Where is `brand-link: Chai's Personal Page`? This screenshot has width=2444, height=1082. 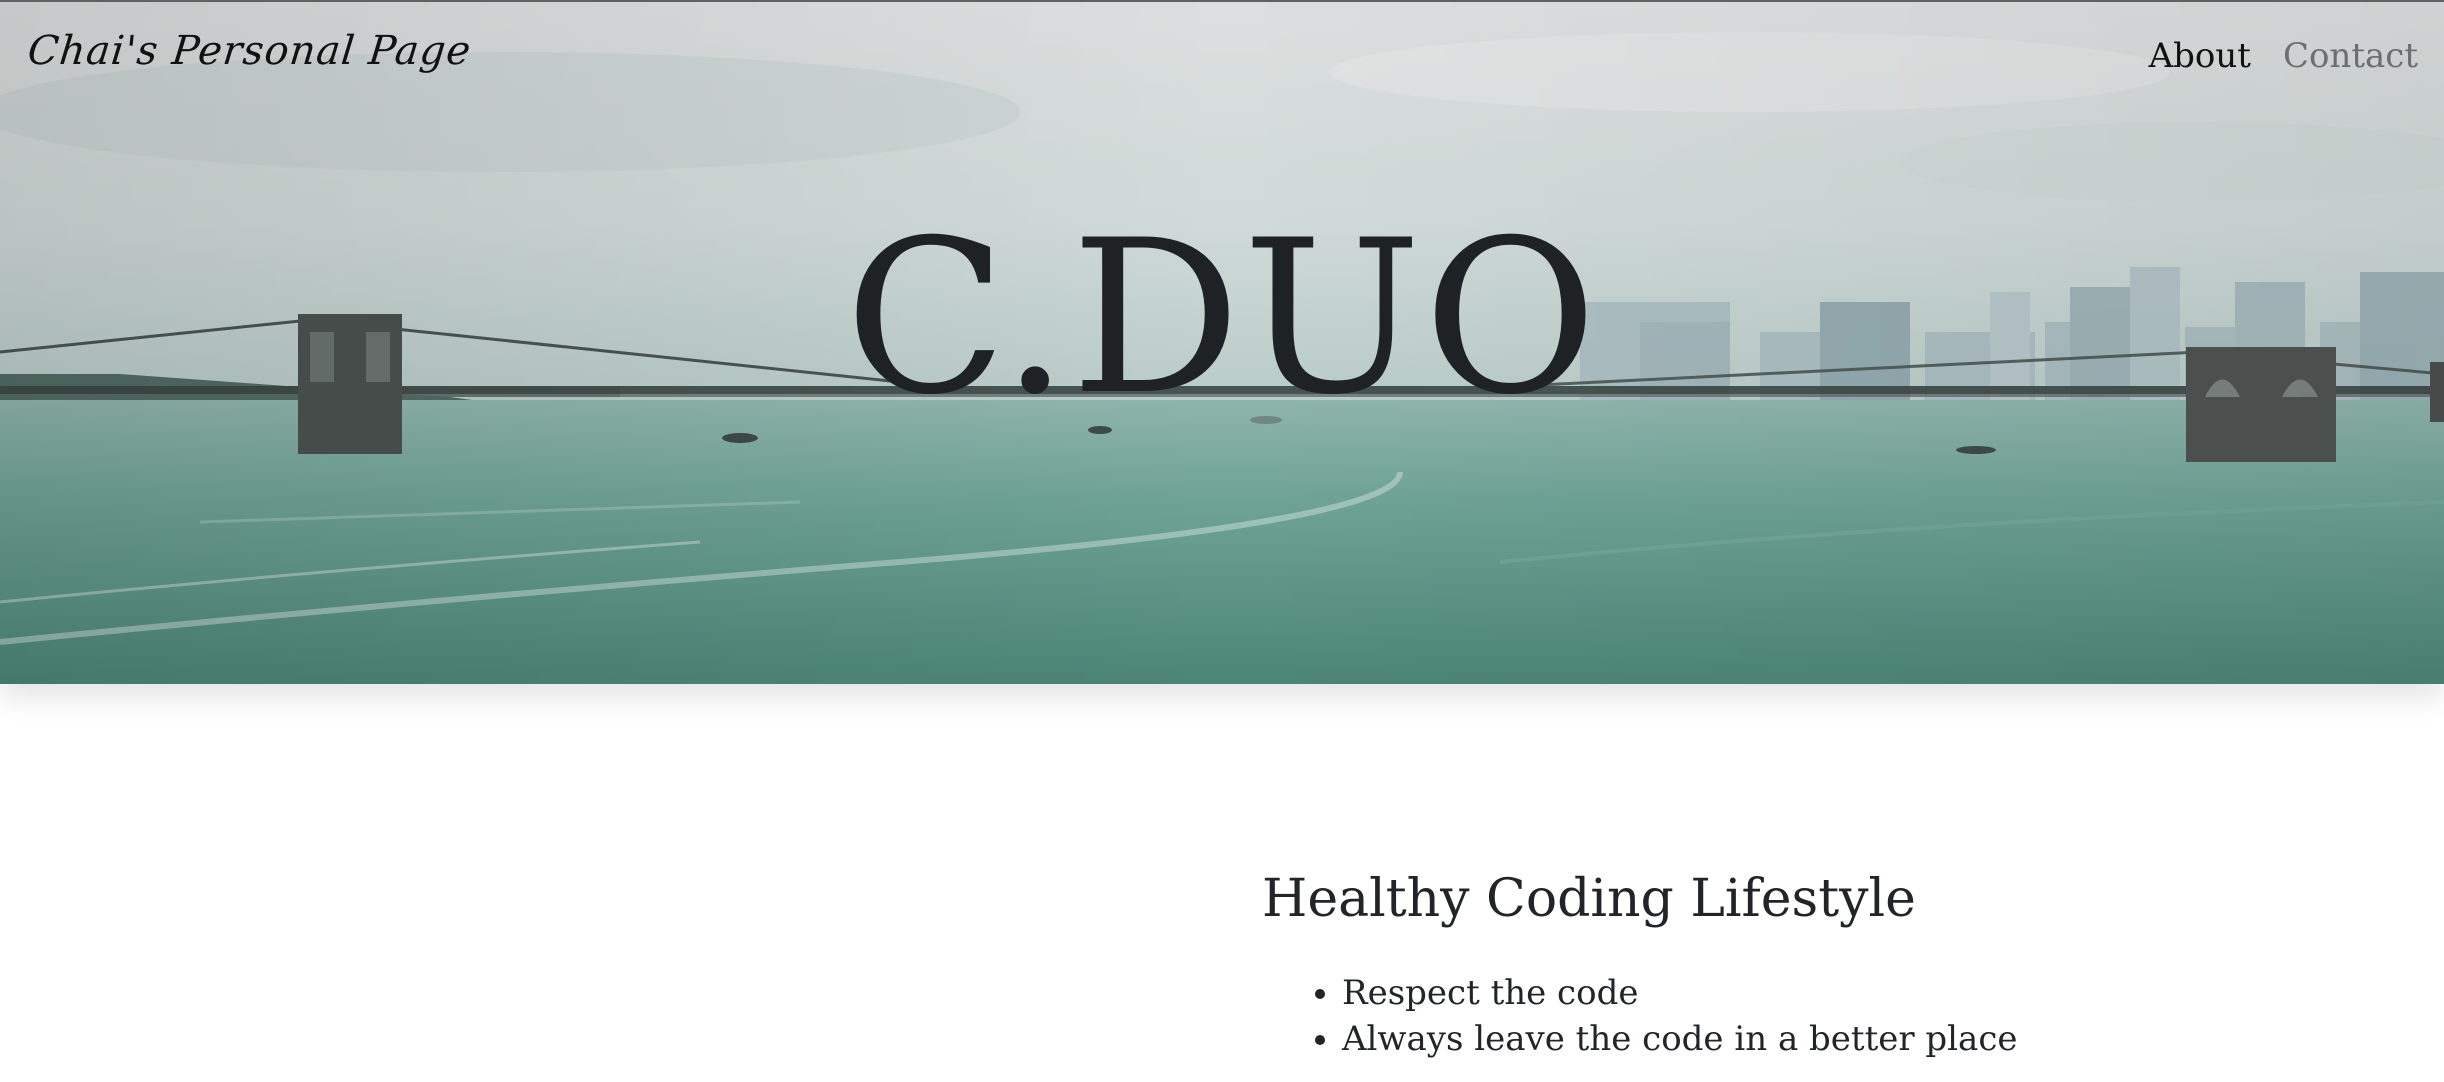 brand-link: Chai's Personal Page is located at coordinates (250, 51).